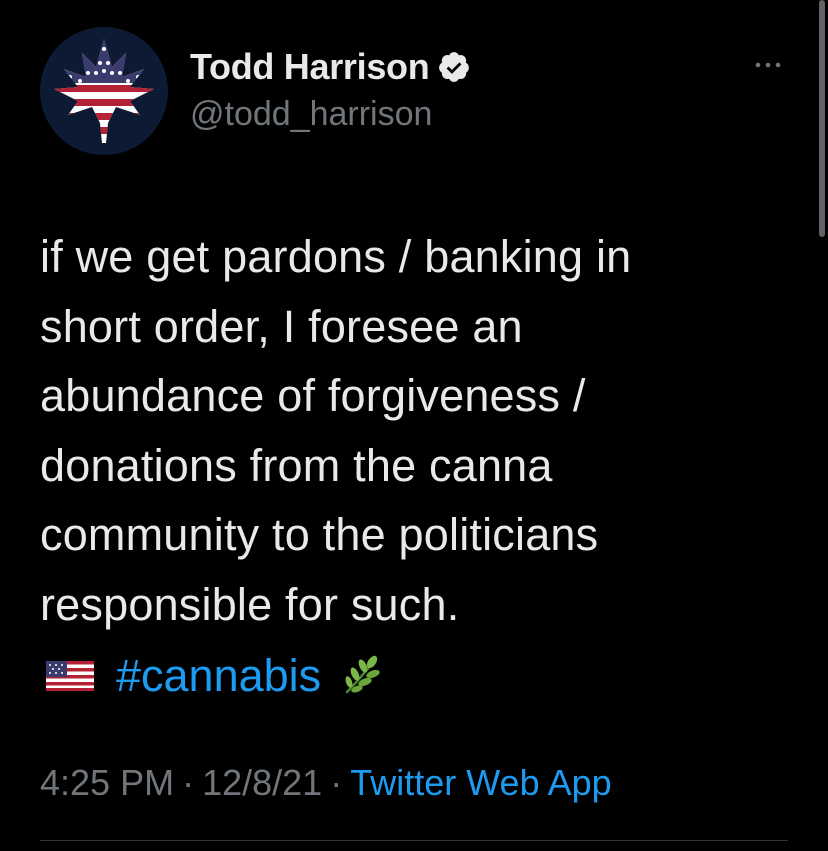 The height and width of the screenshot is (851, 828). Describe the element at coordinates (414, 840) in the screenshot. I see `divider` at that location.